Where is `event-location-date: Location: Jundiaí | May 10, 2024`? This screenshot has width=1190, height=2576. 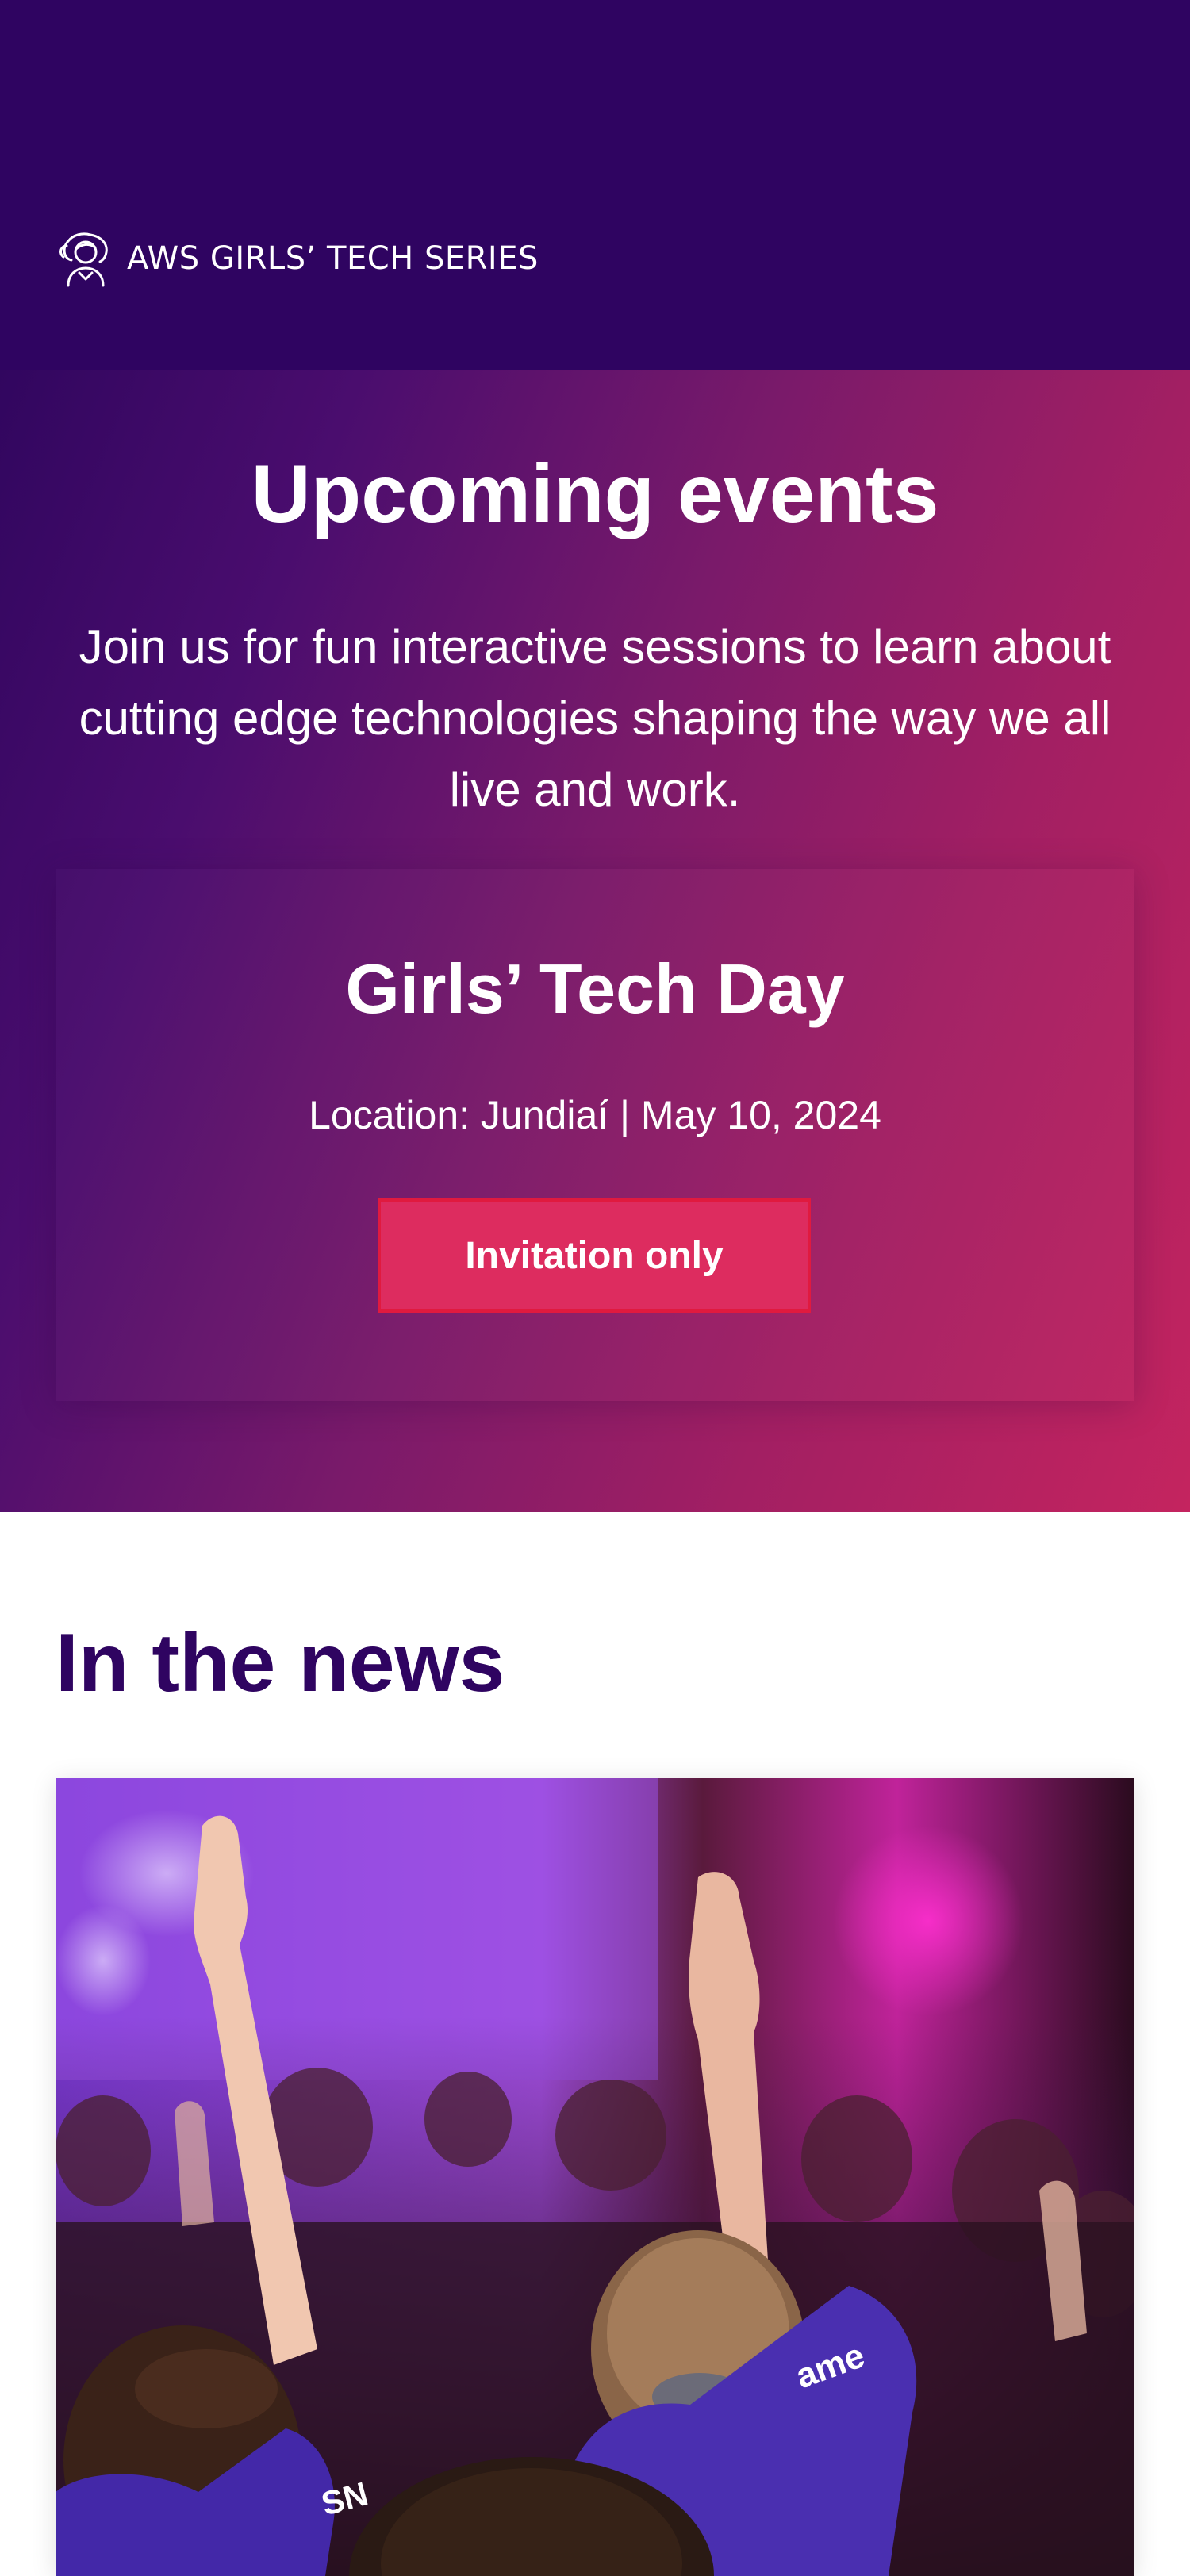 event-location-date: Location: Jundiaí | May 10, 2024 is located at coordinates (595, 1115).